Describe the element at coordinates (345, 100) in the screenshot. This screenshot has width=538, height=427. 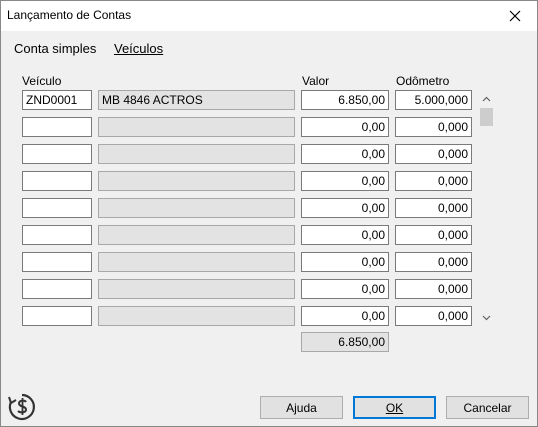
I see `value-input: 6.850,00` at that location.